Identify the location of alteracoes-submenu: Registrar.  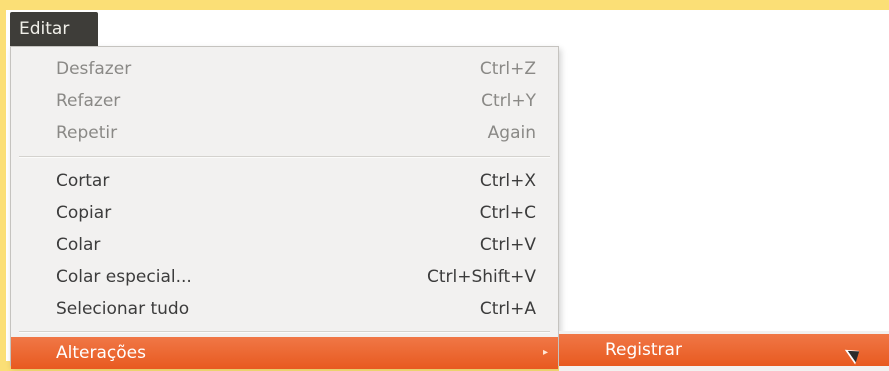
(724, 351).